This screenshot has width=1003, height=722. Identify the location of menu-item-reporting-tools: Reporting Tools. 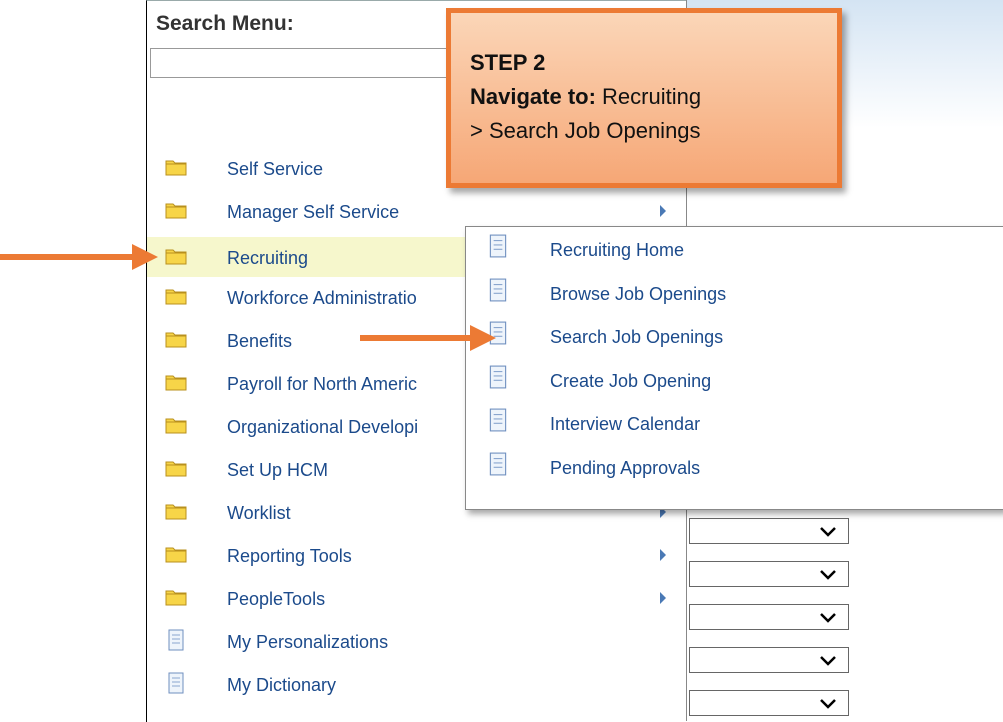
(416, 555).